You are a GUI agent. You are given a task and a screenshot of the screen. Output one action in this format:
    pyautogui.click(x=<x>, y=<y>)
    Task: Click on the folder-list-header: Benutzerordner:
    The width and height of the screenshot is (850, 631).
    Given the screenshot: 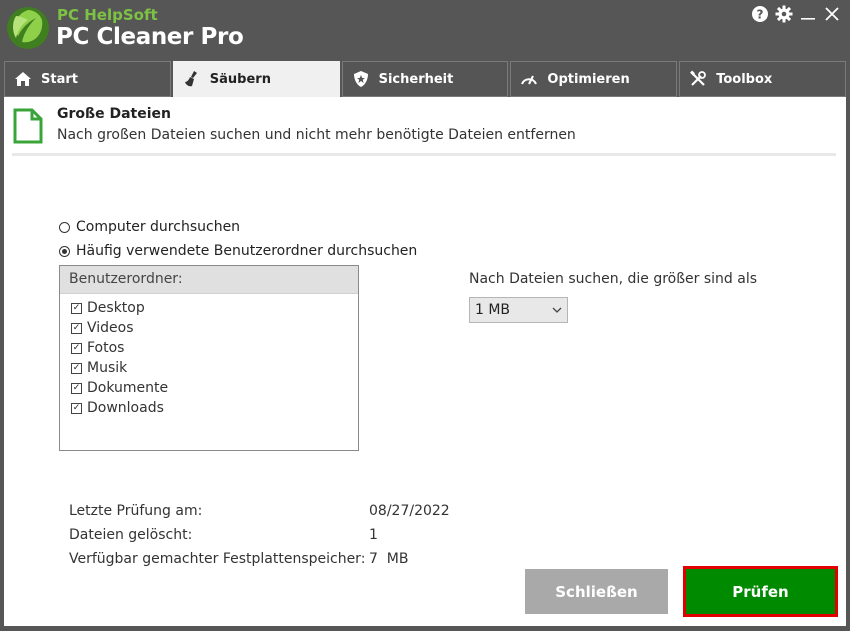 What is the action you would take?
    pyautogui.click(x=209, y=280)
    